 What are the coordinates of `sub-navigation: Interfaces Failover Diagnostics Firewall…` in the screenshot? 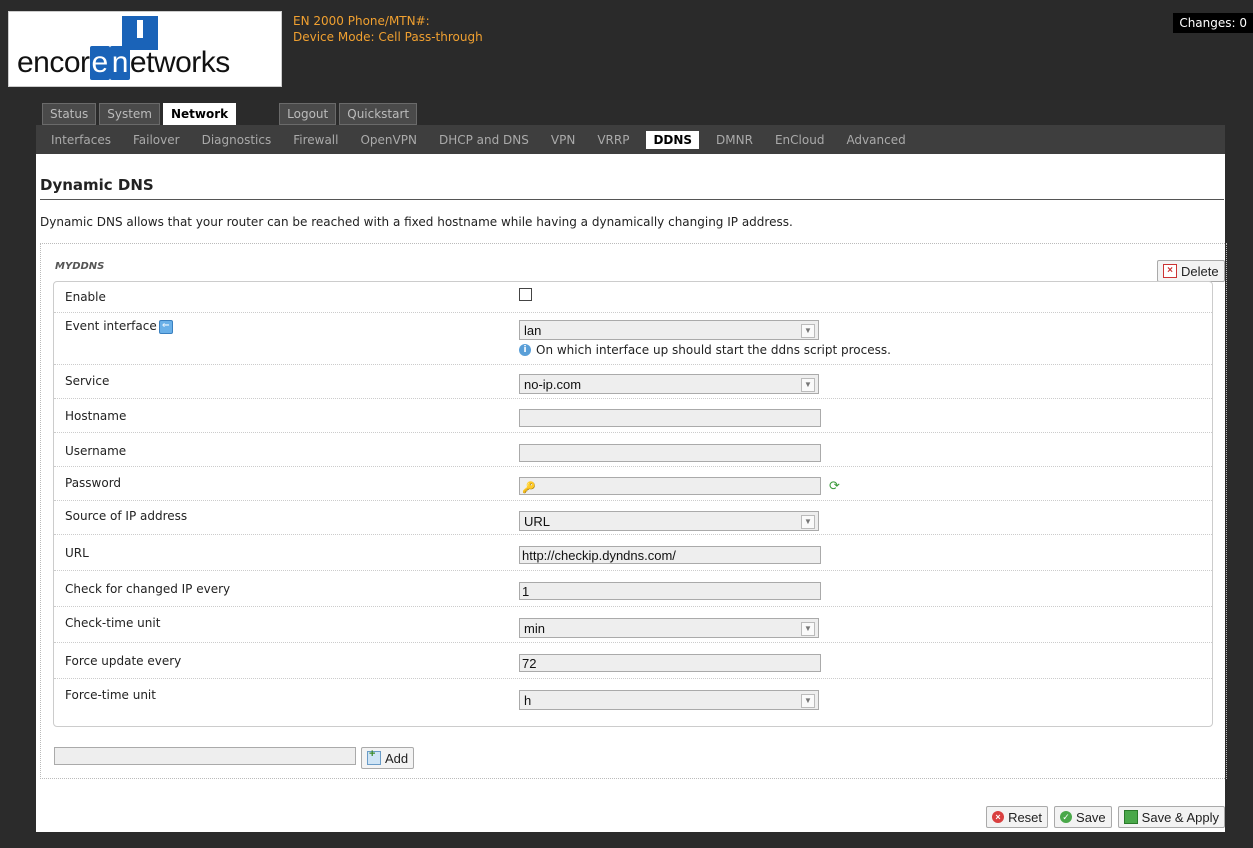 It's located at (630, 139).